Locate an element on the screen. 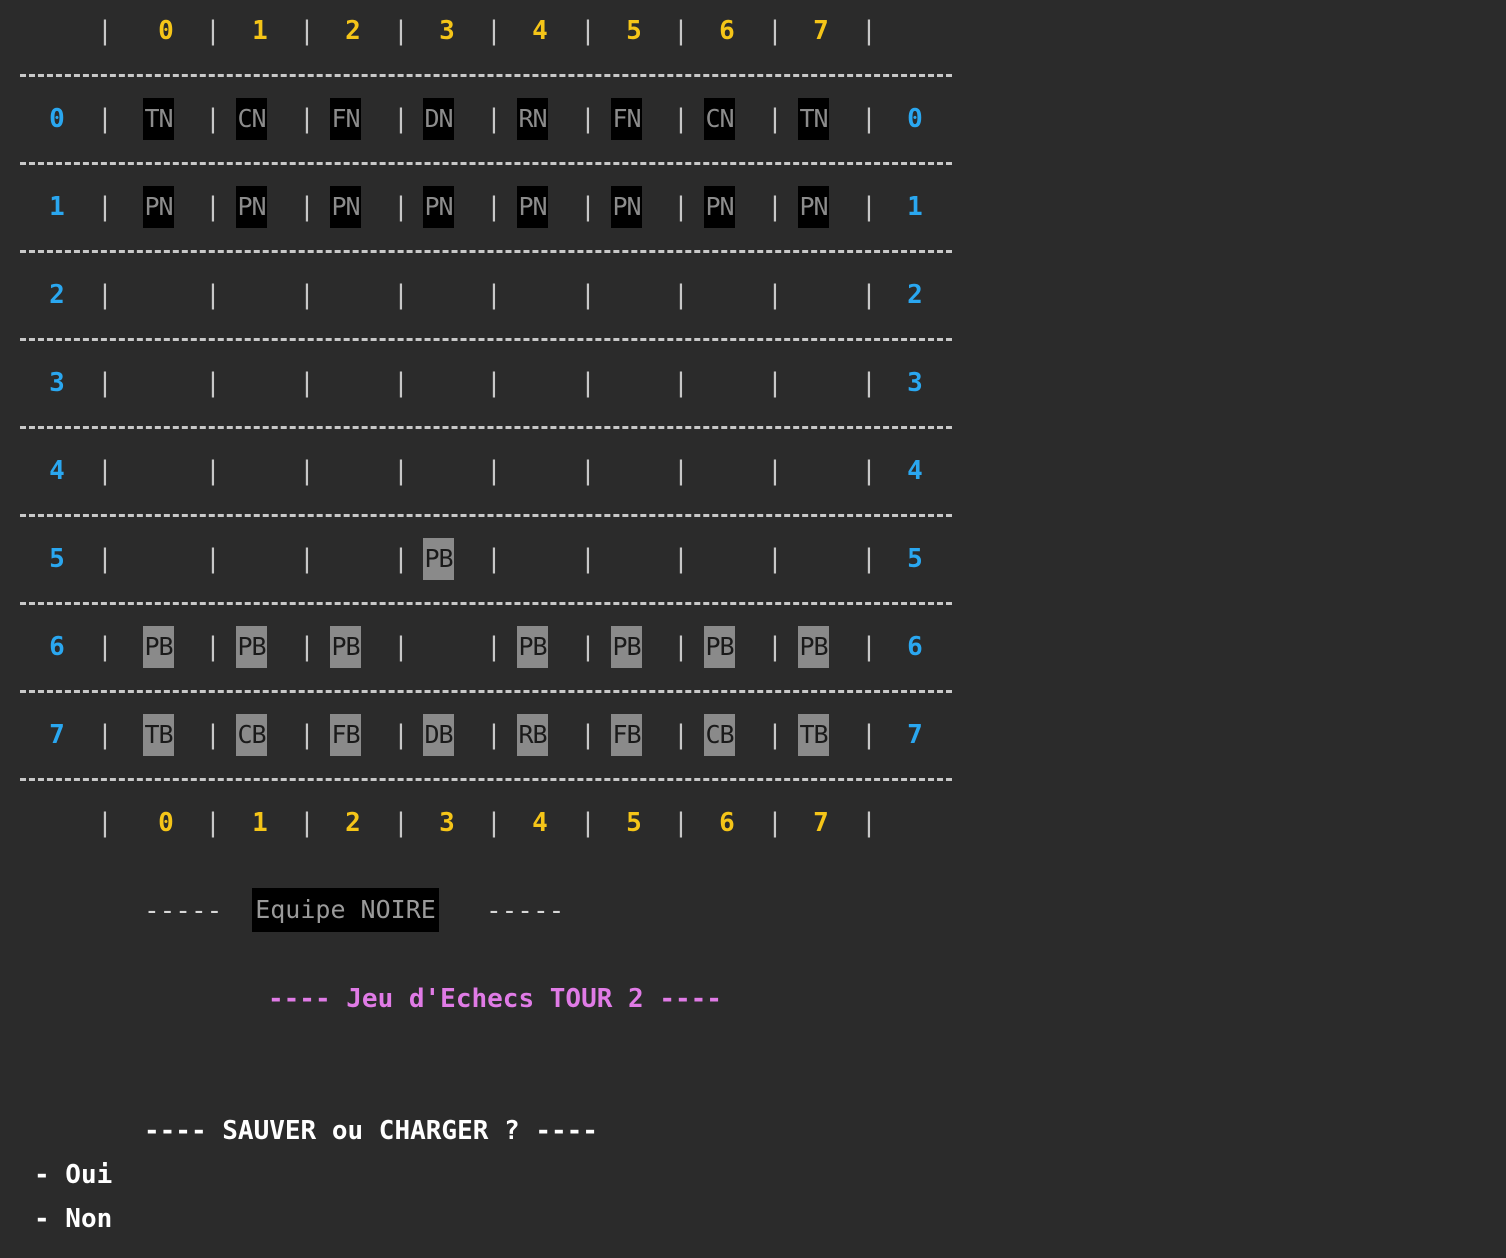 The height and width of the screenshot is (1258, 1506). game-title: ---- Jeu d'Echecs TOUR 2 ---- is located at coordinates (495, 999).